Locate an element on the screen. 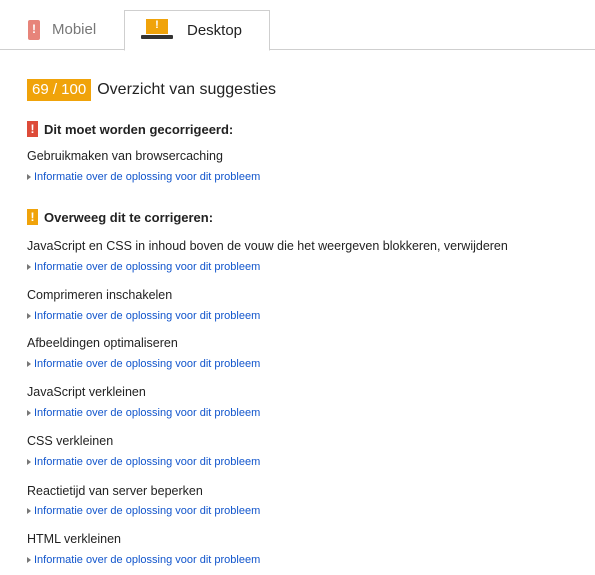 The width and height of the screenshot is (595, 575). consider-fix-heading-label: Overweeg dit te corrigeren: is located at coordinates (129, 217).